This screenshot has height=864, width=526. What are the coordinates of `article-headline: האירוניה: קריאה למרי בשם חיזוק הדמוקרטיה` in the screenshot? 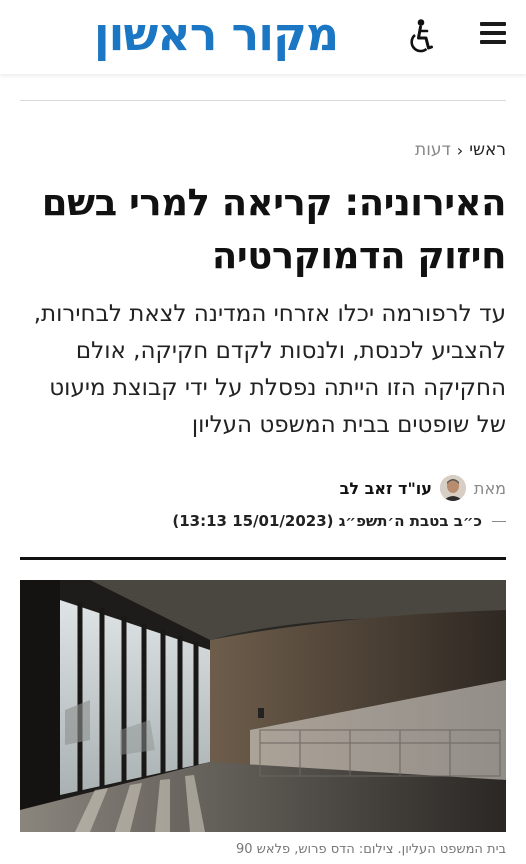 It's located at (274, 229).